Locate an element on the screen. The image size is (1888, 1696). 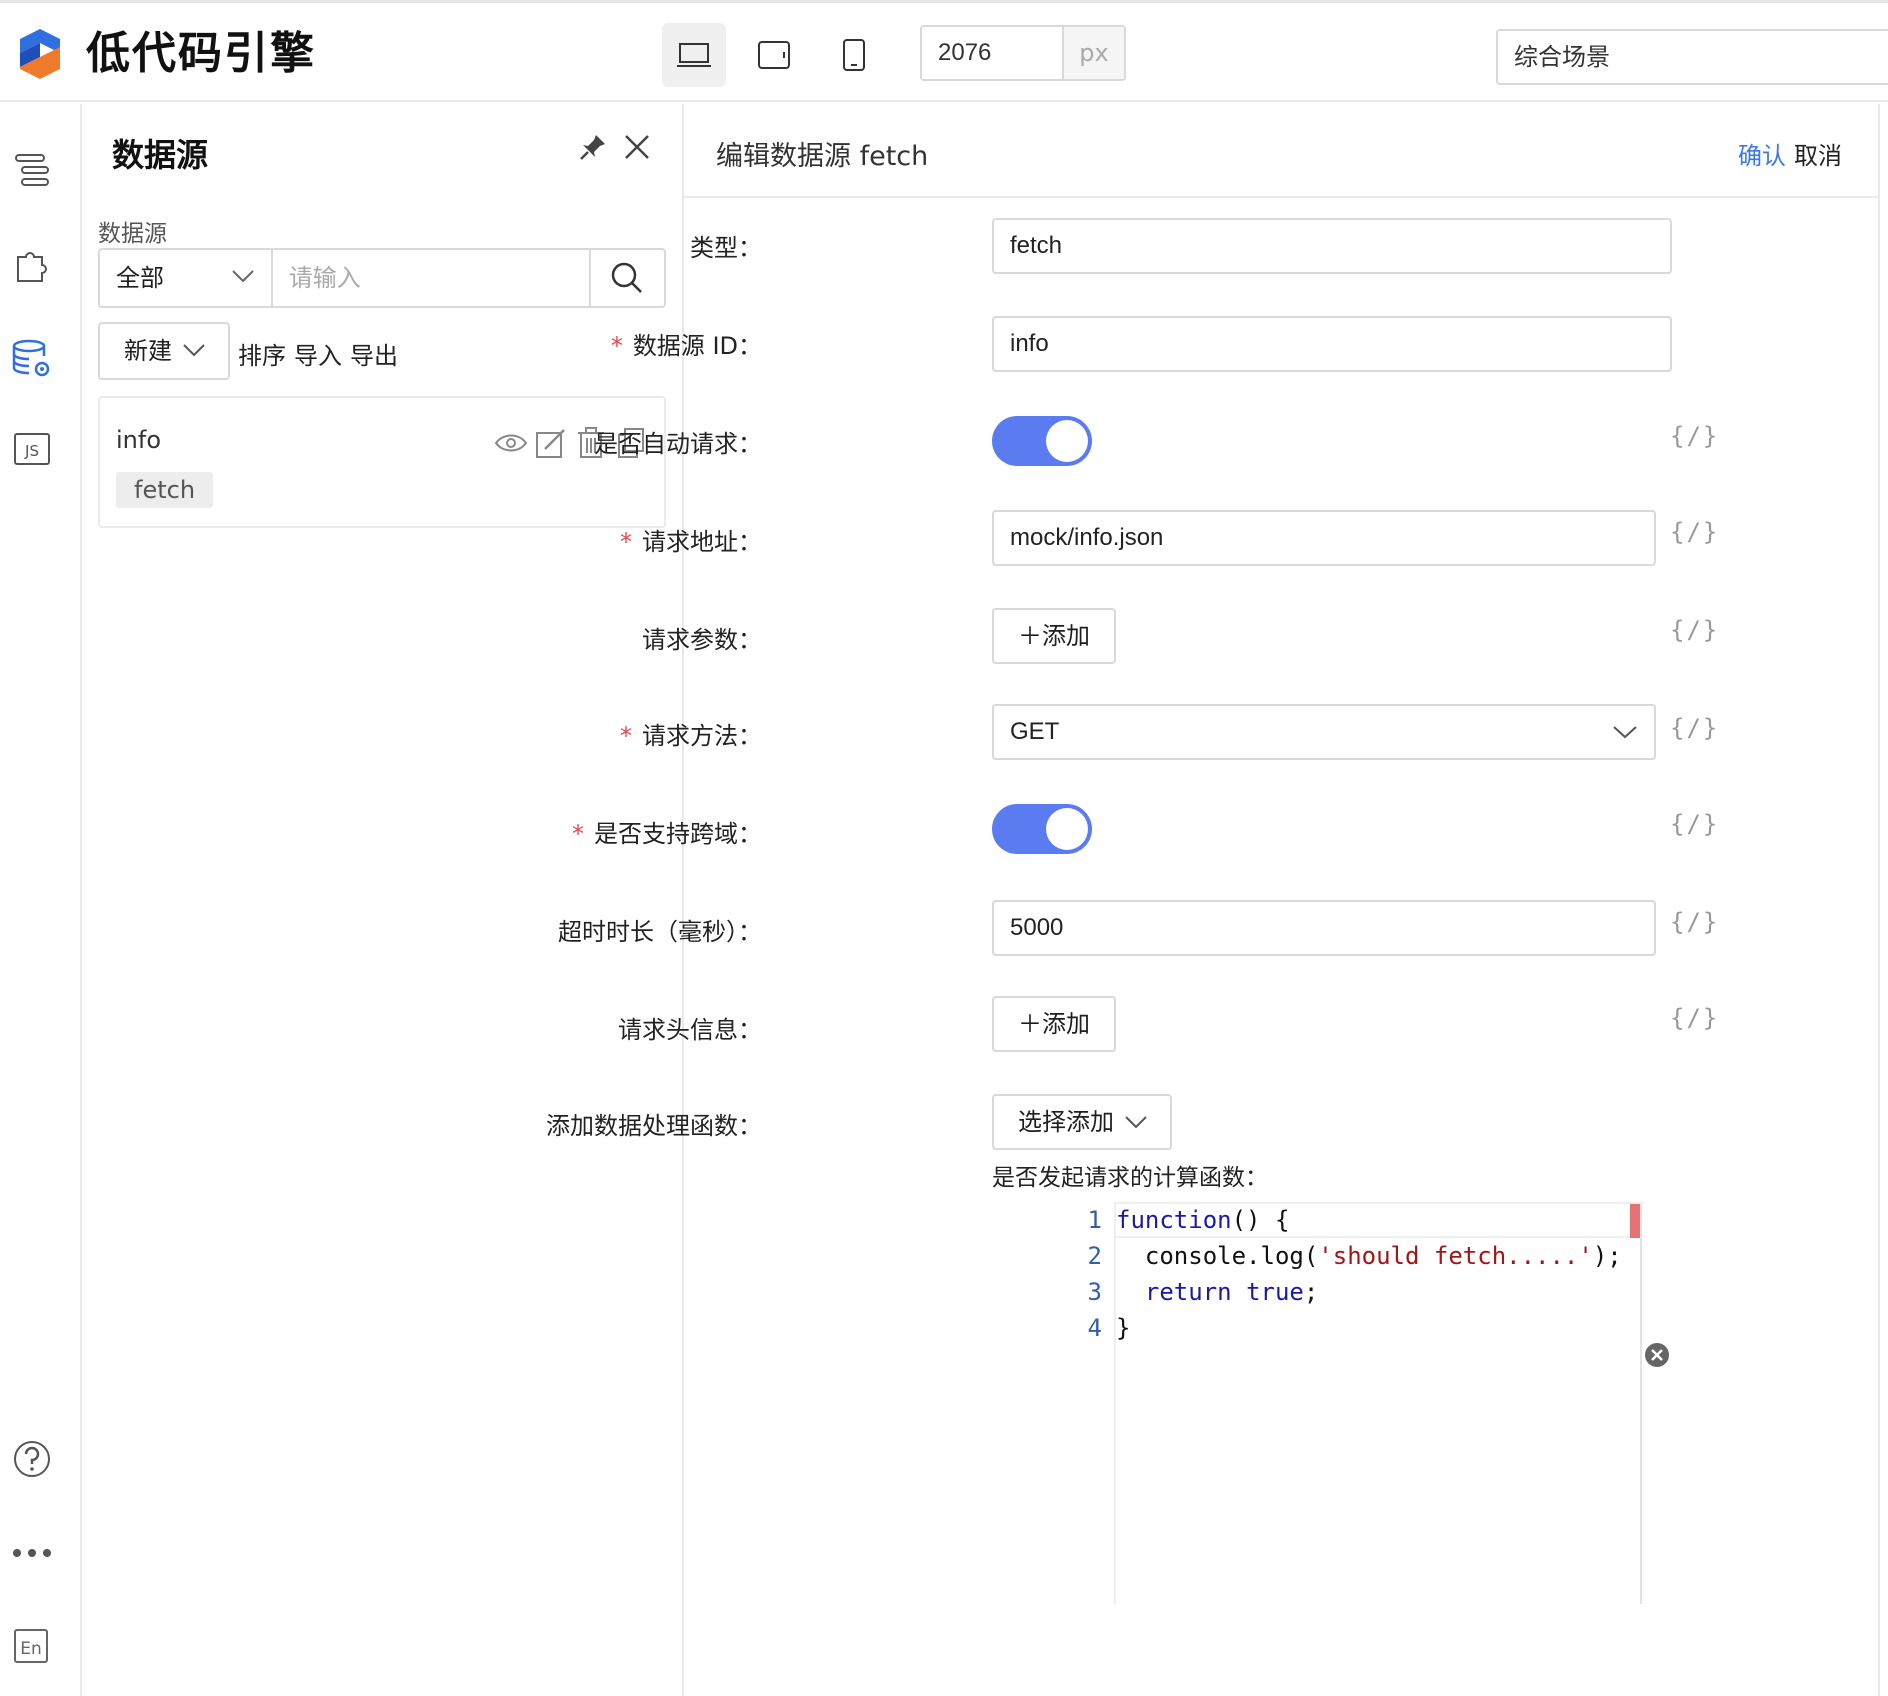
handlers-label-text: 添加数据处理函数： is located at coordinates (654, 1126).